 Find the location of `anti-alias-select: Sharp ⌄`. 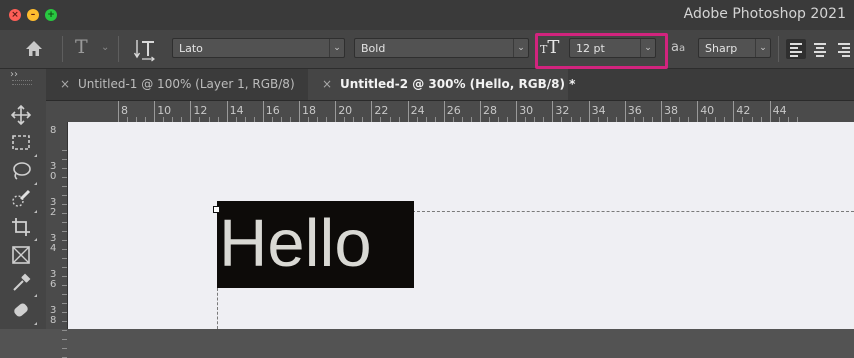

anti-alias-select: Sharp ⌄ is located at coordinates (734, 48).